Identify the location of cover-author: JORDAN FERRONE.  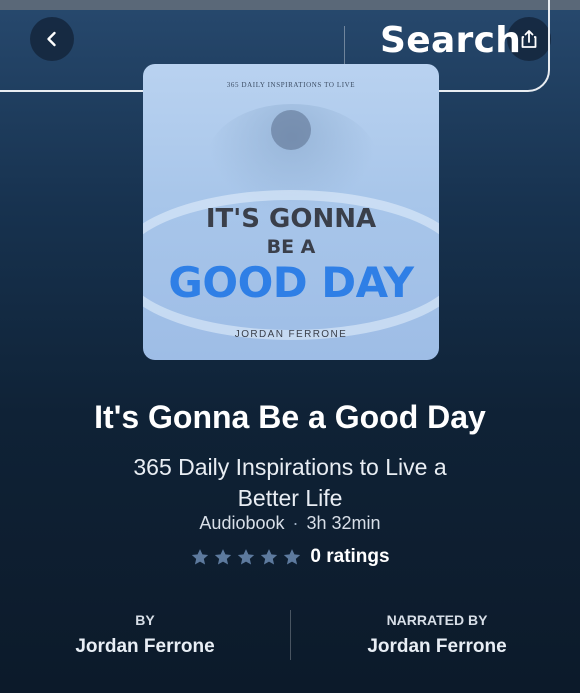
(291, 334).